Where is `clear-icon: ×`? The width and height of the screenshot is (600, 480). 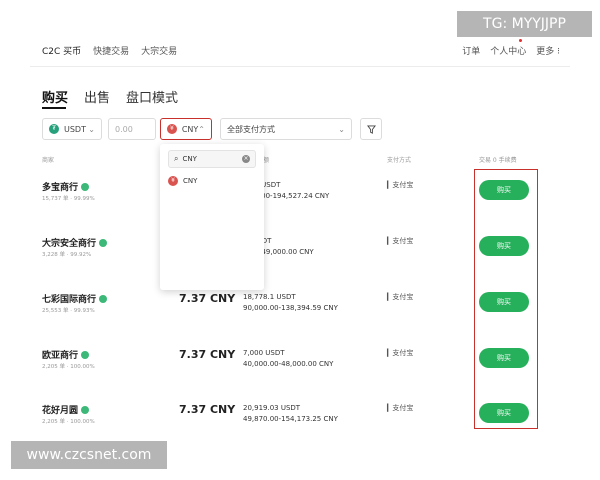
clear-icon: × is located at coordinates (246, 159).